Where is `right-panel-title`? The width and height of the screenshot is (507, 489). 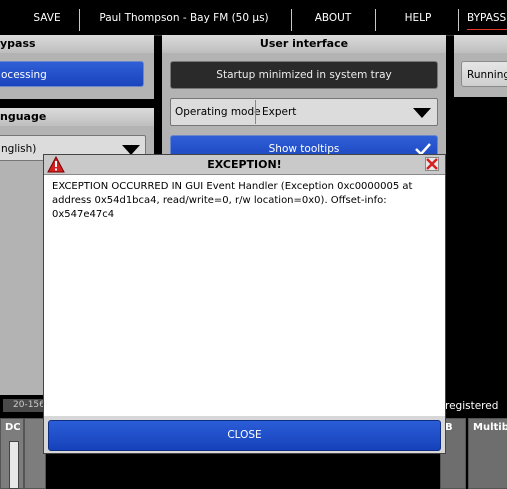
right-panel-title is located at coordinates (480, 44).